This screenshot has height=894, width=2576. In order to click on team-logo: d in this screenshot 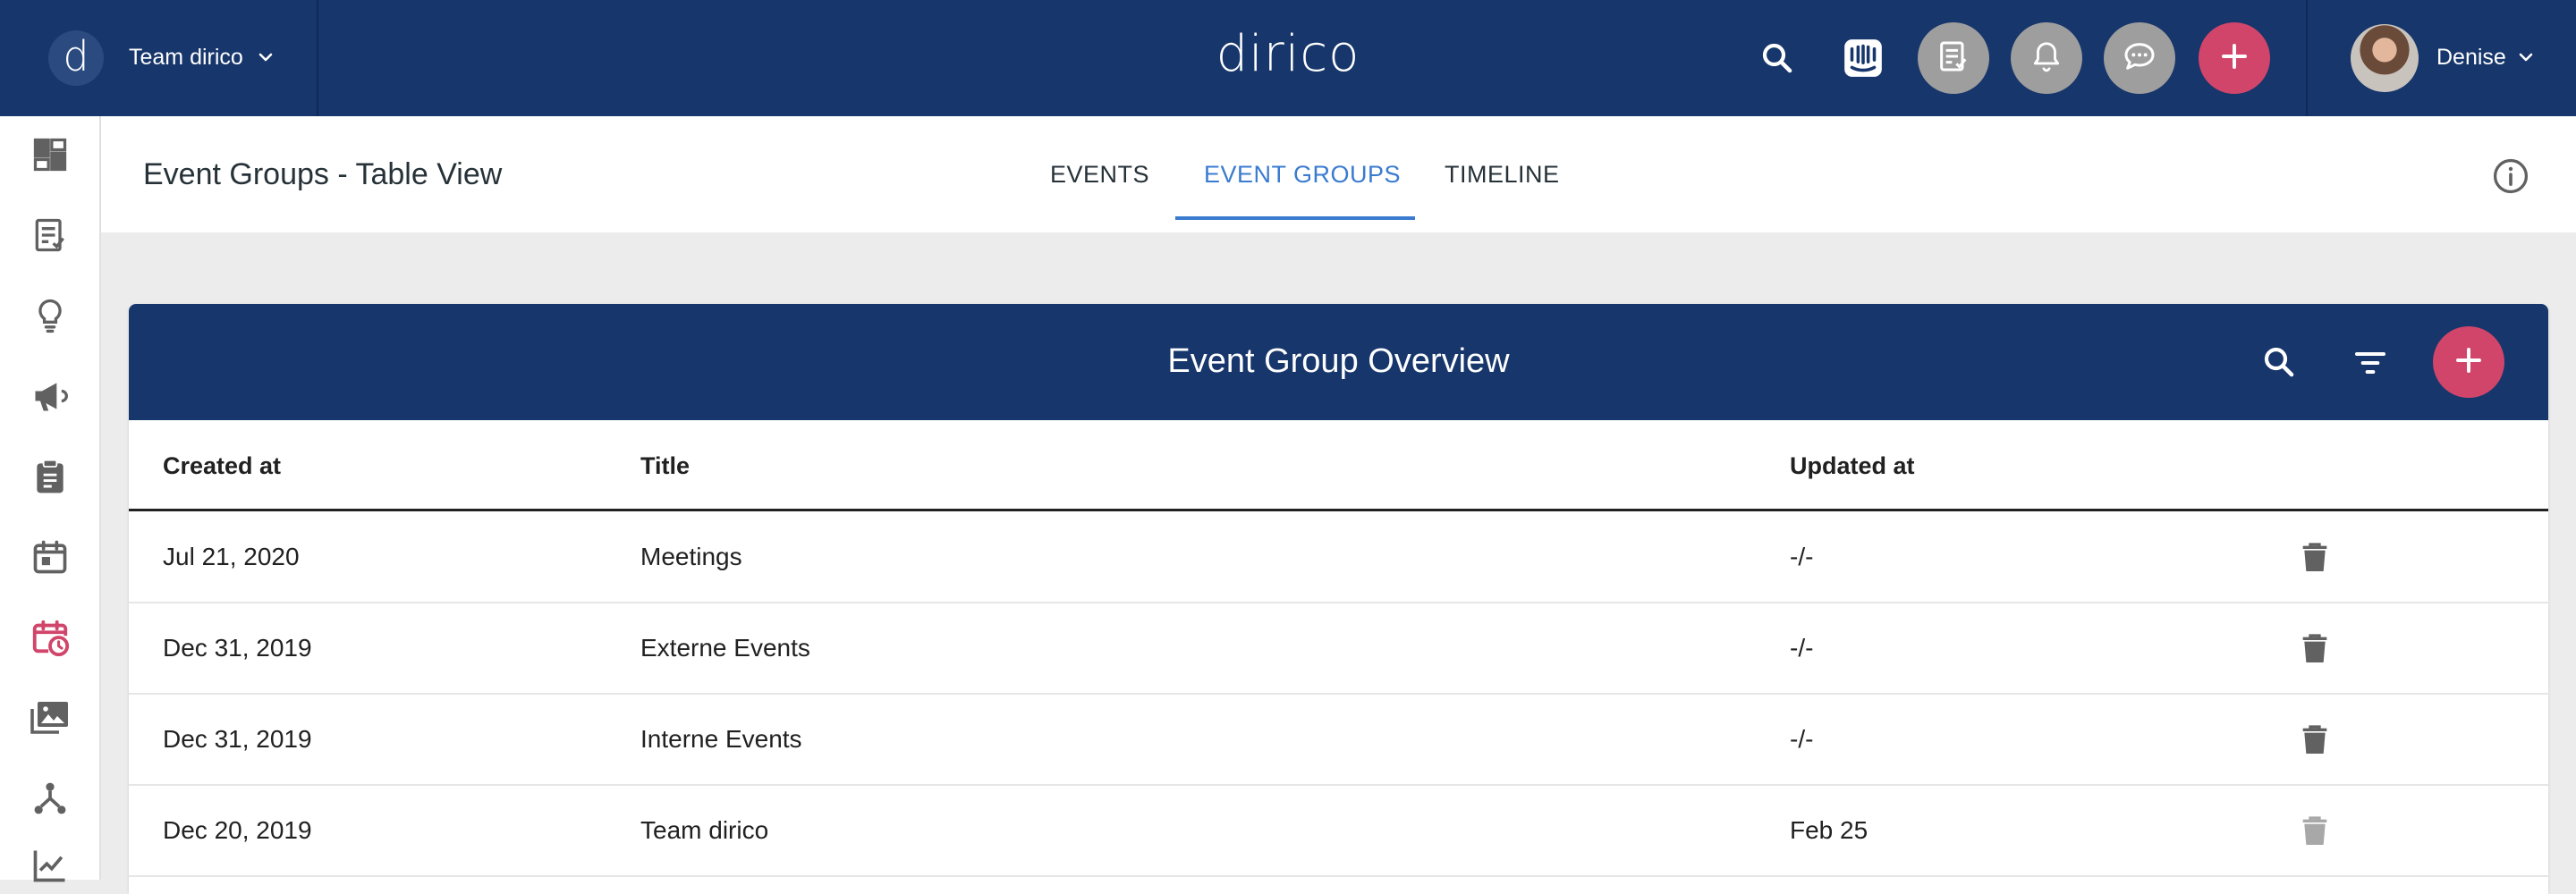, I will do `click(76, 58)`.